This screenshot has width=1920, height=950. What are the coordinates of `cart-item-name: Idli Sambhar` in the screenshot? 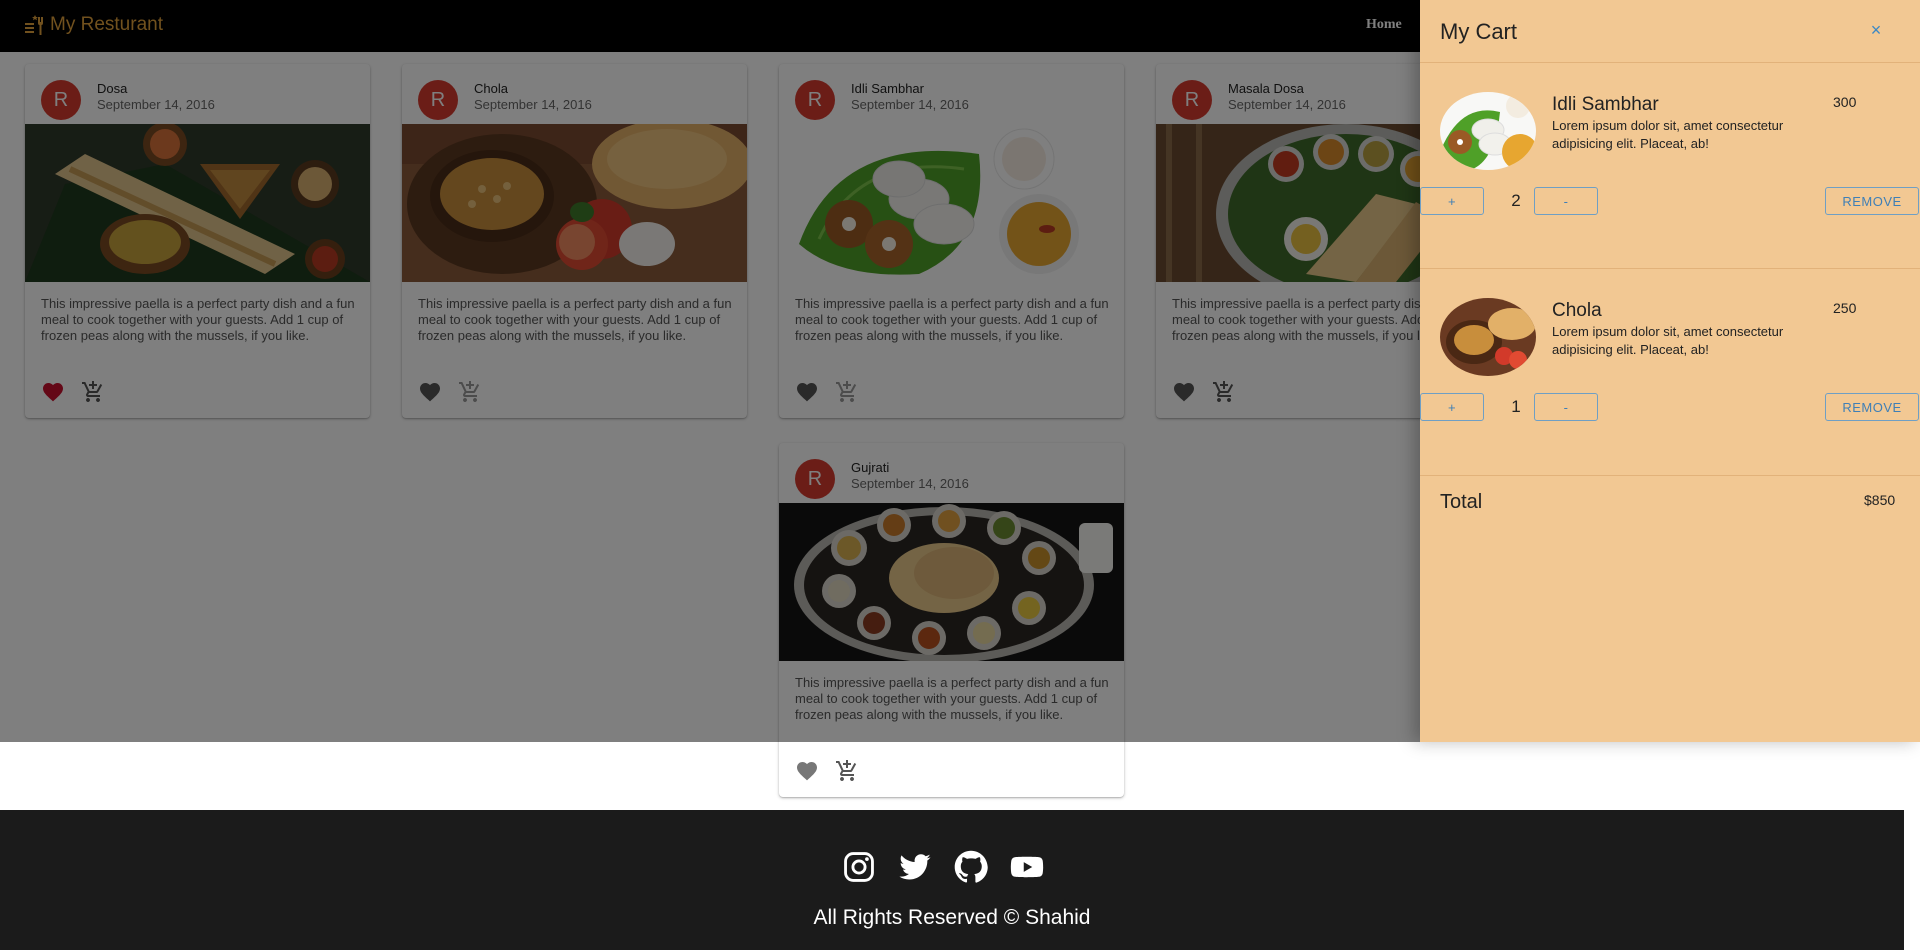 It's located at (1605, 104).